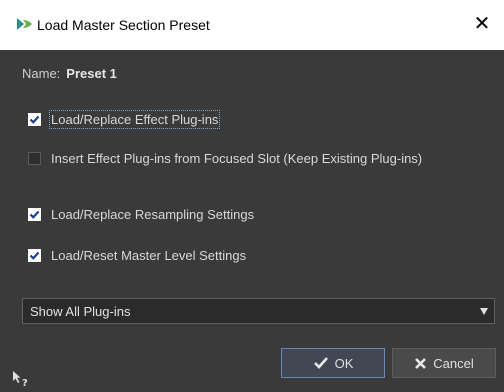  I want to click on window-title: Load Master Section Preset, so click(123, 25).